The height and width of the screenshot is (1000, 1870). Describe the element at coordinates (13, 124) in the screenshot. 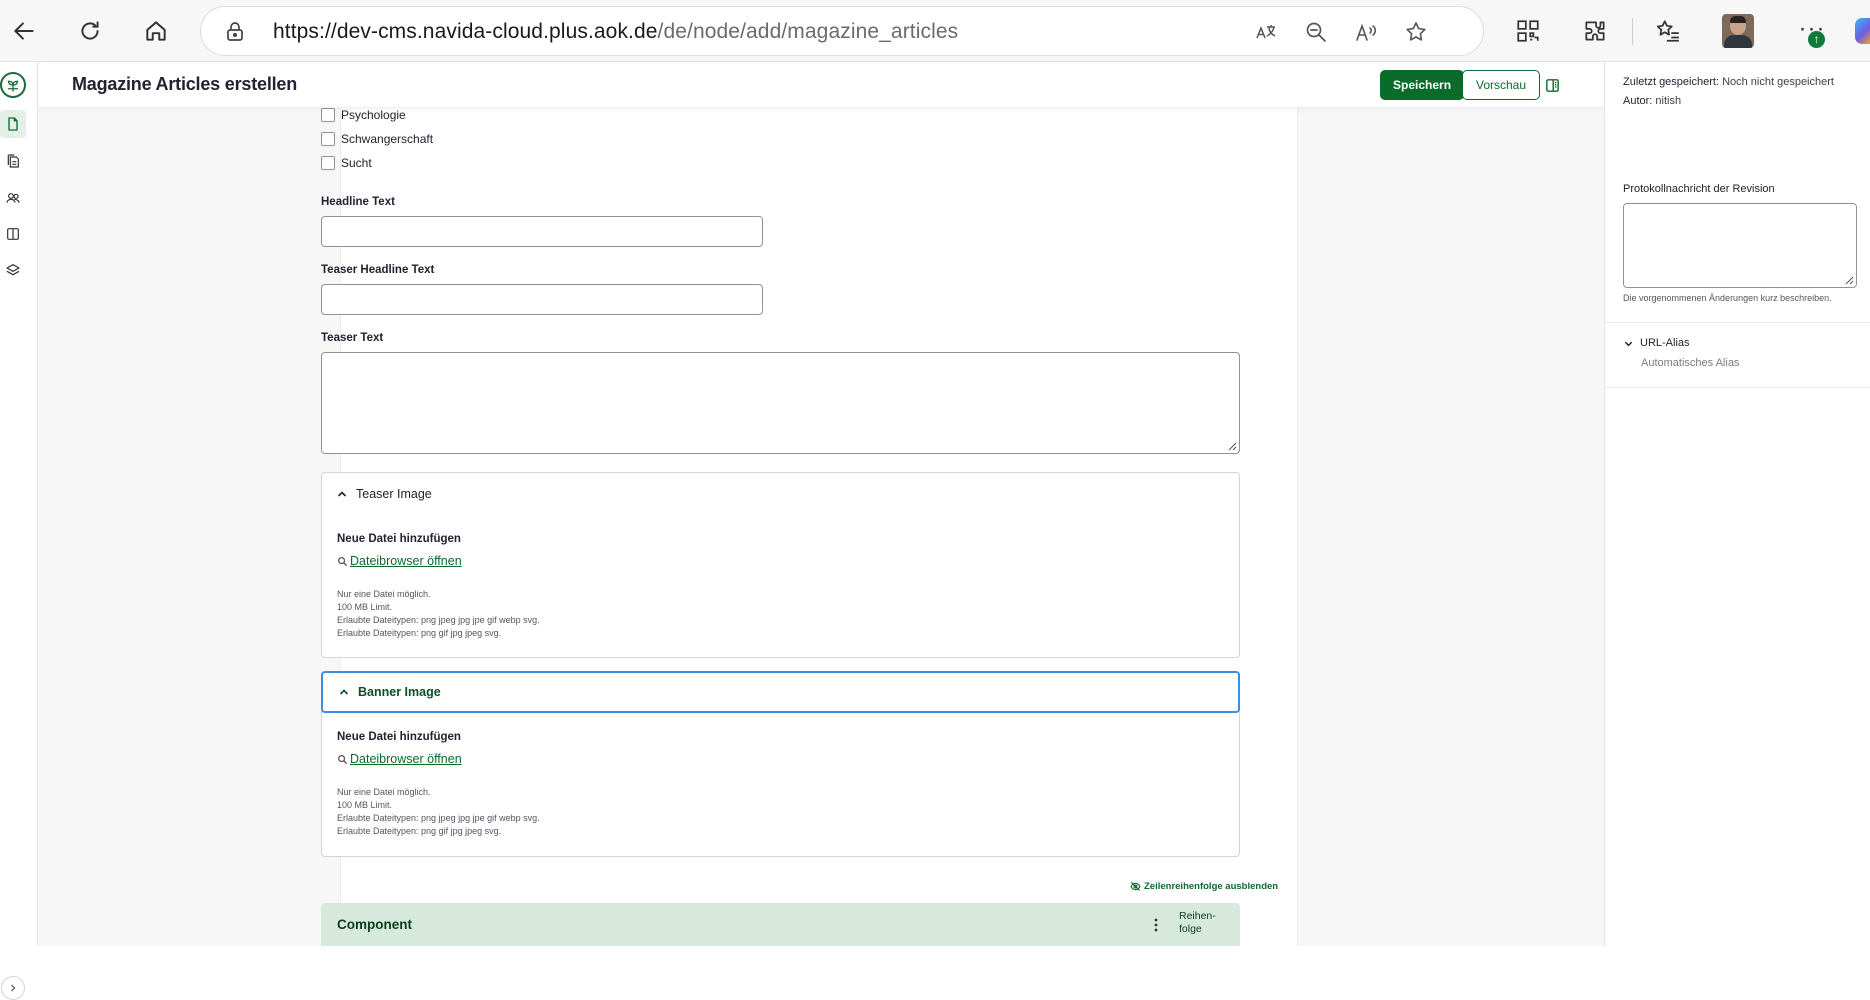

I see `content-add-icon` at that location.